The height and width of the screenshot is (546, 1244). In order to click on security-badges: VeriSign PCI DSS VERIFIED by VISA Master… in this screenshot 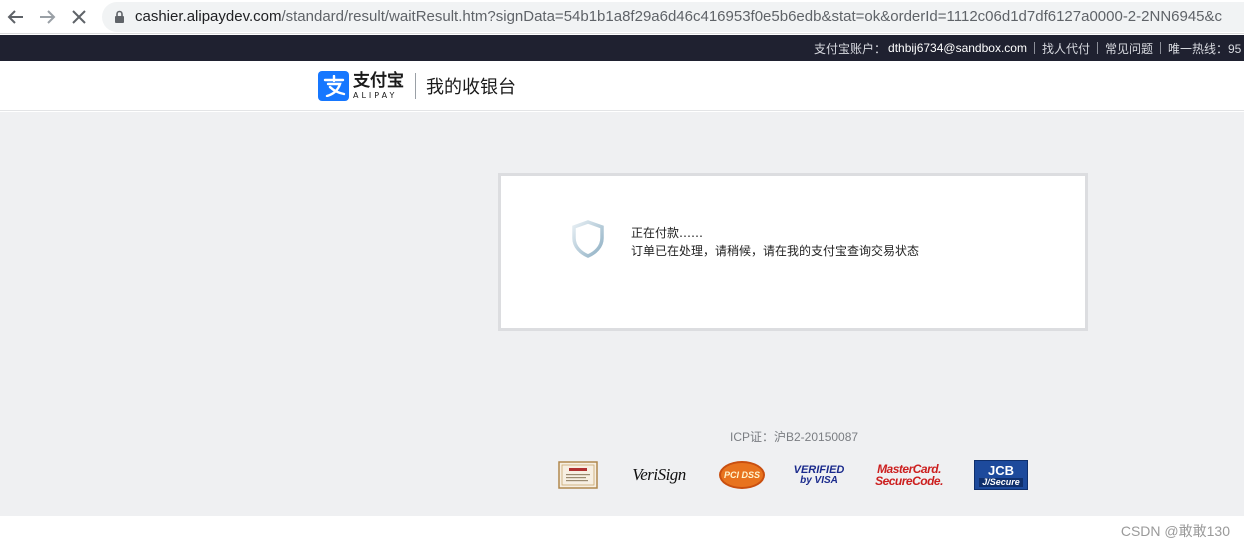, I will do `click(796, 476)`.